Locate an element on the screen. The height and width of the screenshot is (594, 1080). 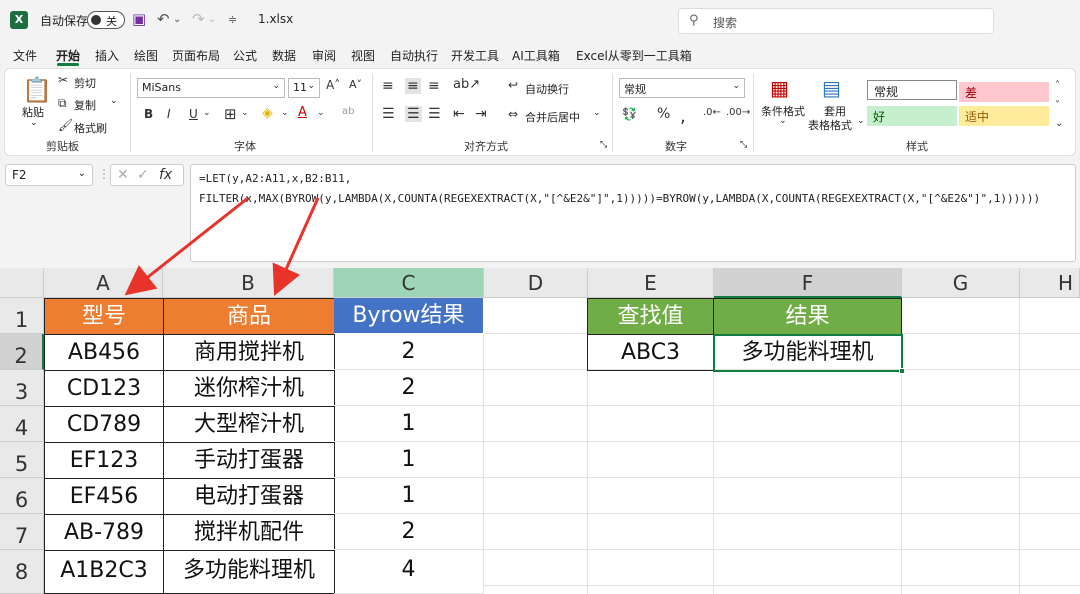
annotation-arrows is located at coordinates (222, 246).